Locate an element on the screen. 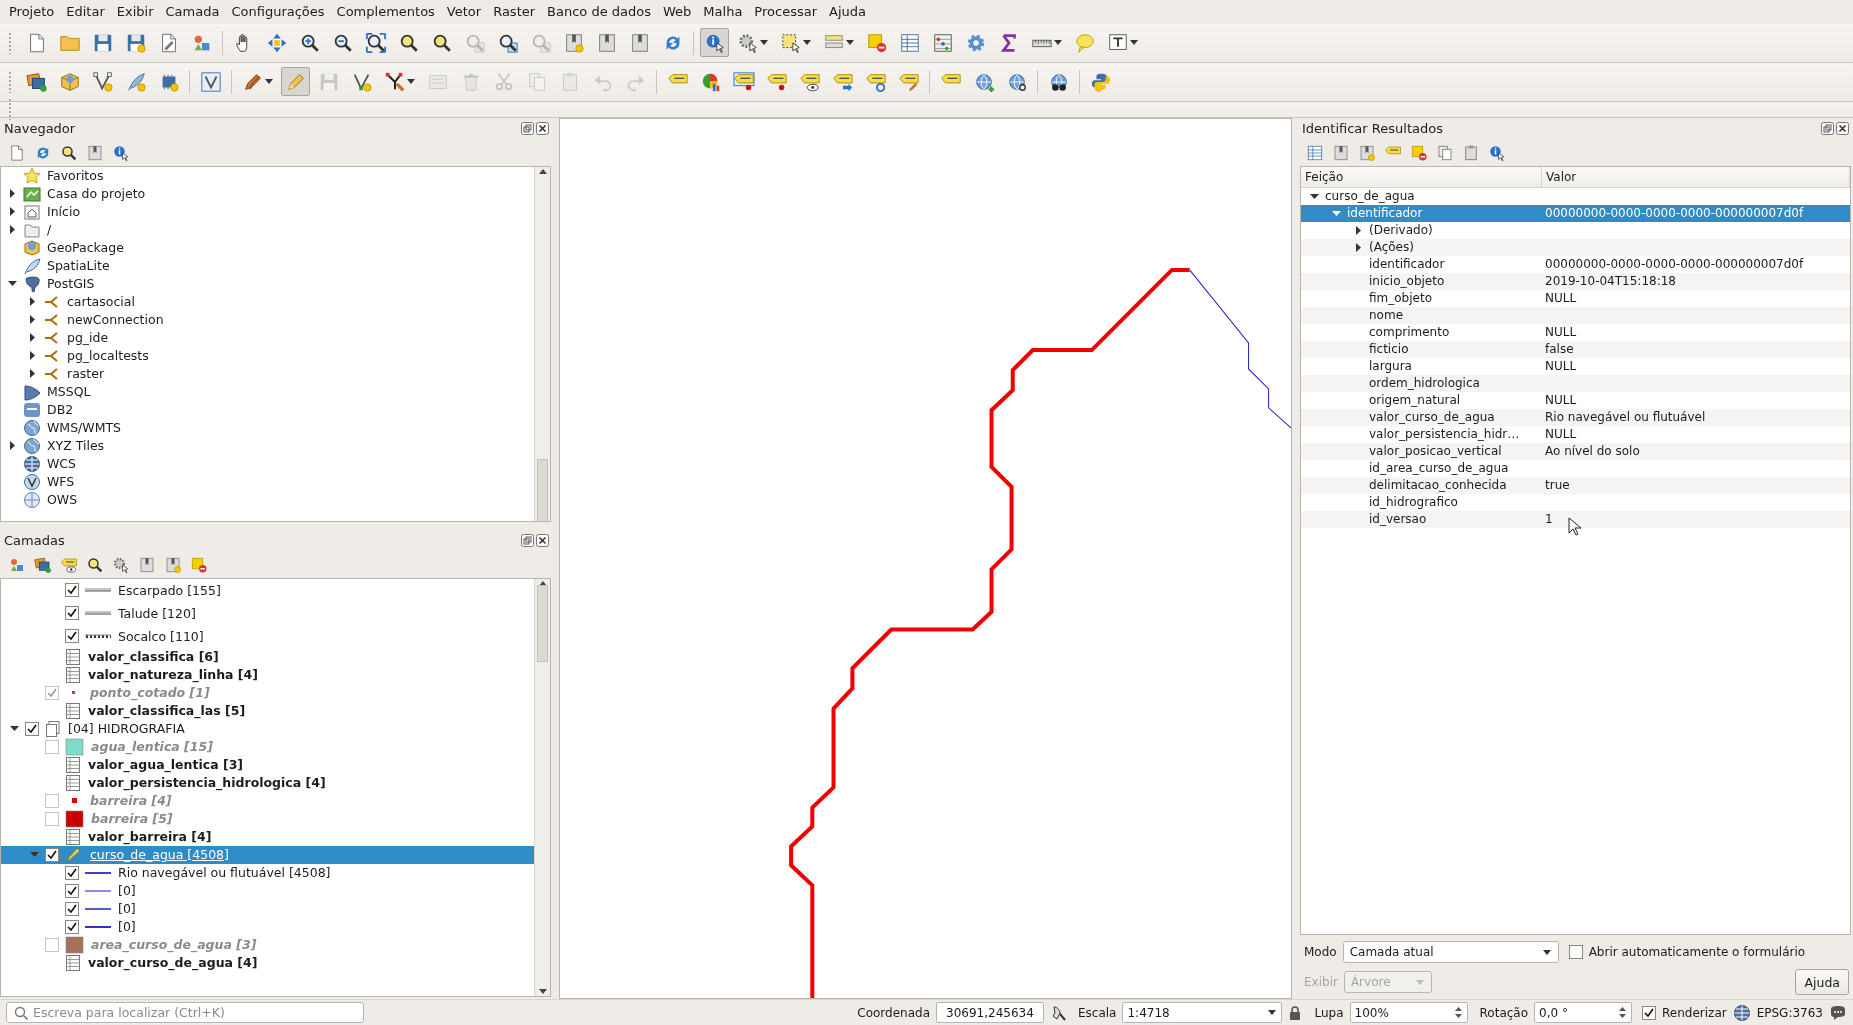 This screenshot has height=1025, width=1853. result-row: id_area_curso_de_agua is located at coordinates (1575, 468).